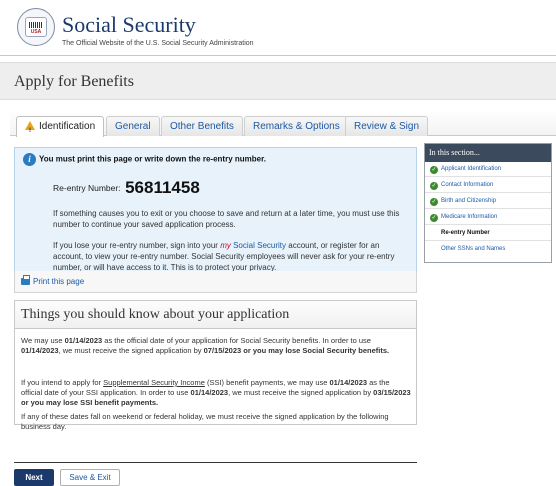  Describe the element at coordinates (215, 462) in the screenshot. I see `actions-divider` at that location.